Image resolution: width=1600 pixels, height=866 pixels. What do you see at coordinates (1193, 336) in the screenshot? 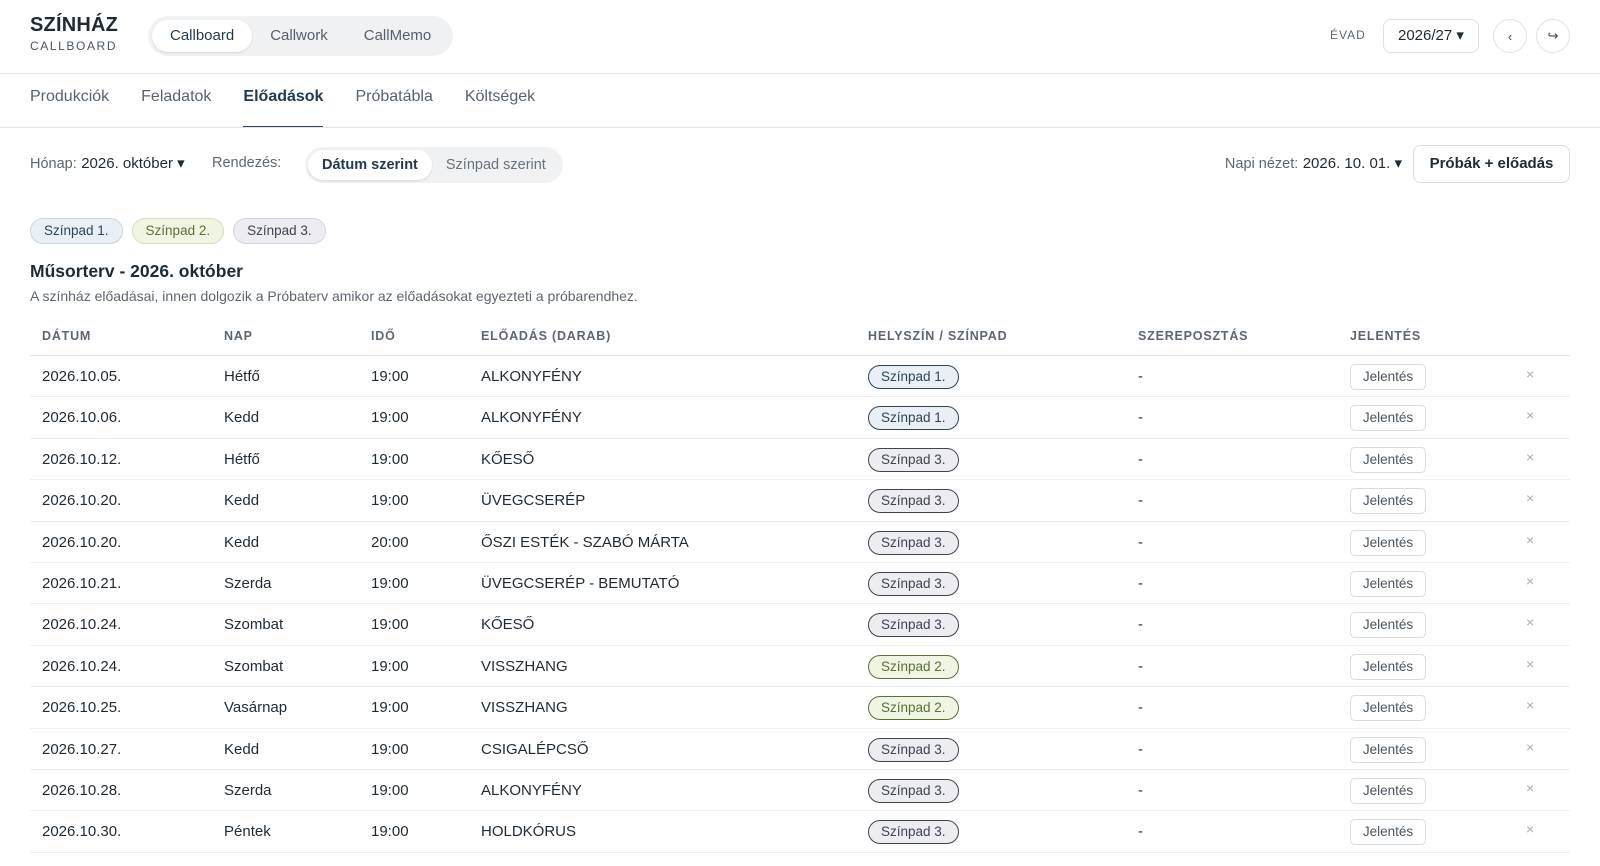
I see `header-cast: SZEREPOSZTÁS` at bounding box center [1193, 336].